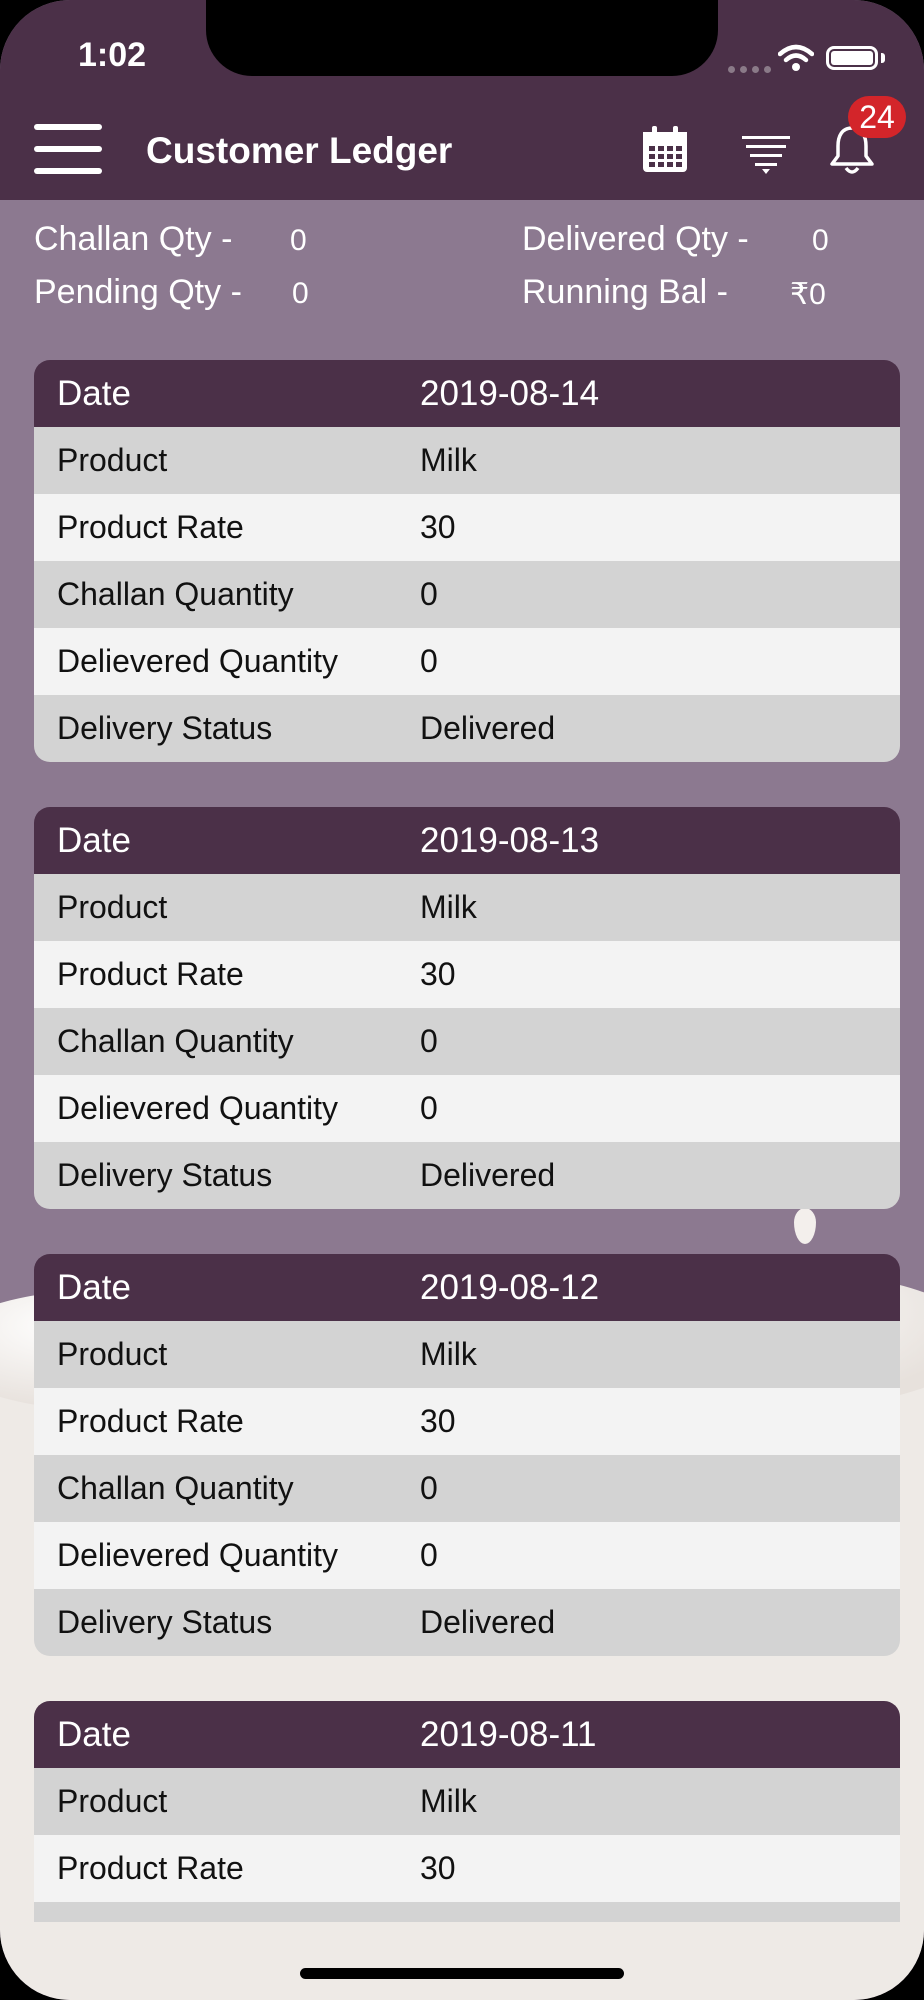 This screenshot has height=2000, width=924. I want to click on running-bal-label: Running Bal -, so click(625, 292).